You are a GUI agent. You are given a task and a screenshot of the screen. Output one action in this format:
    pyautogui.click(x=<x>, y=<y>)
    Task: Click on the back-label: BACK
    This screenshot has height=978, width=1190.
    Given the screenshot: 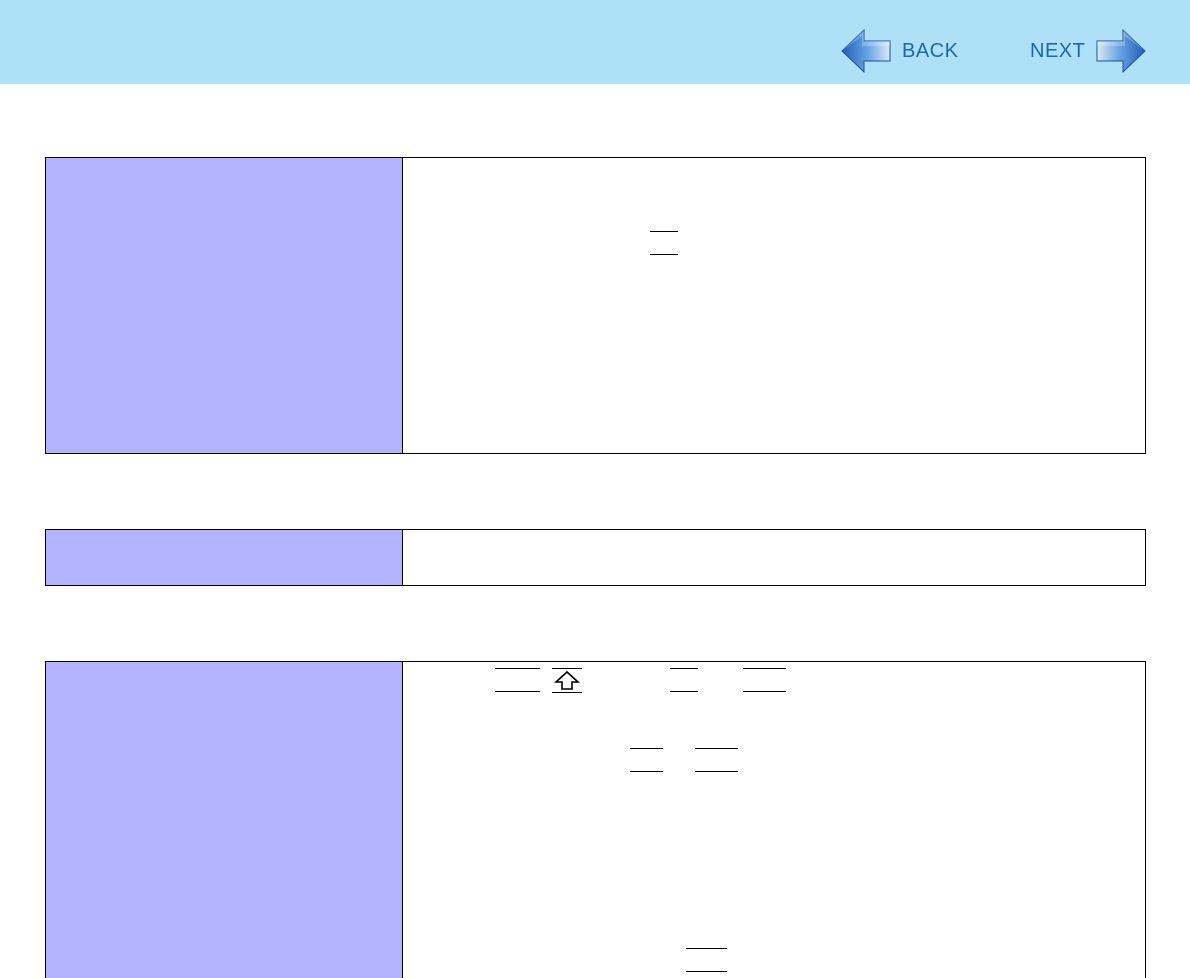 What is the action you would take?
    pyautogui.click(x=930, y=50)
    